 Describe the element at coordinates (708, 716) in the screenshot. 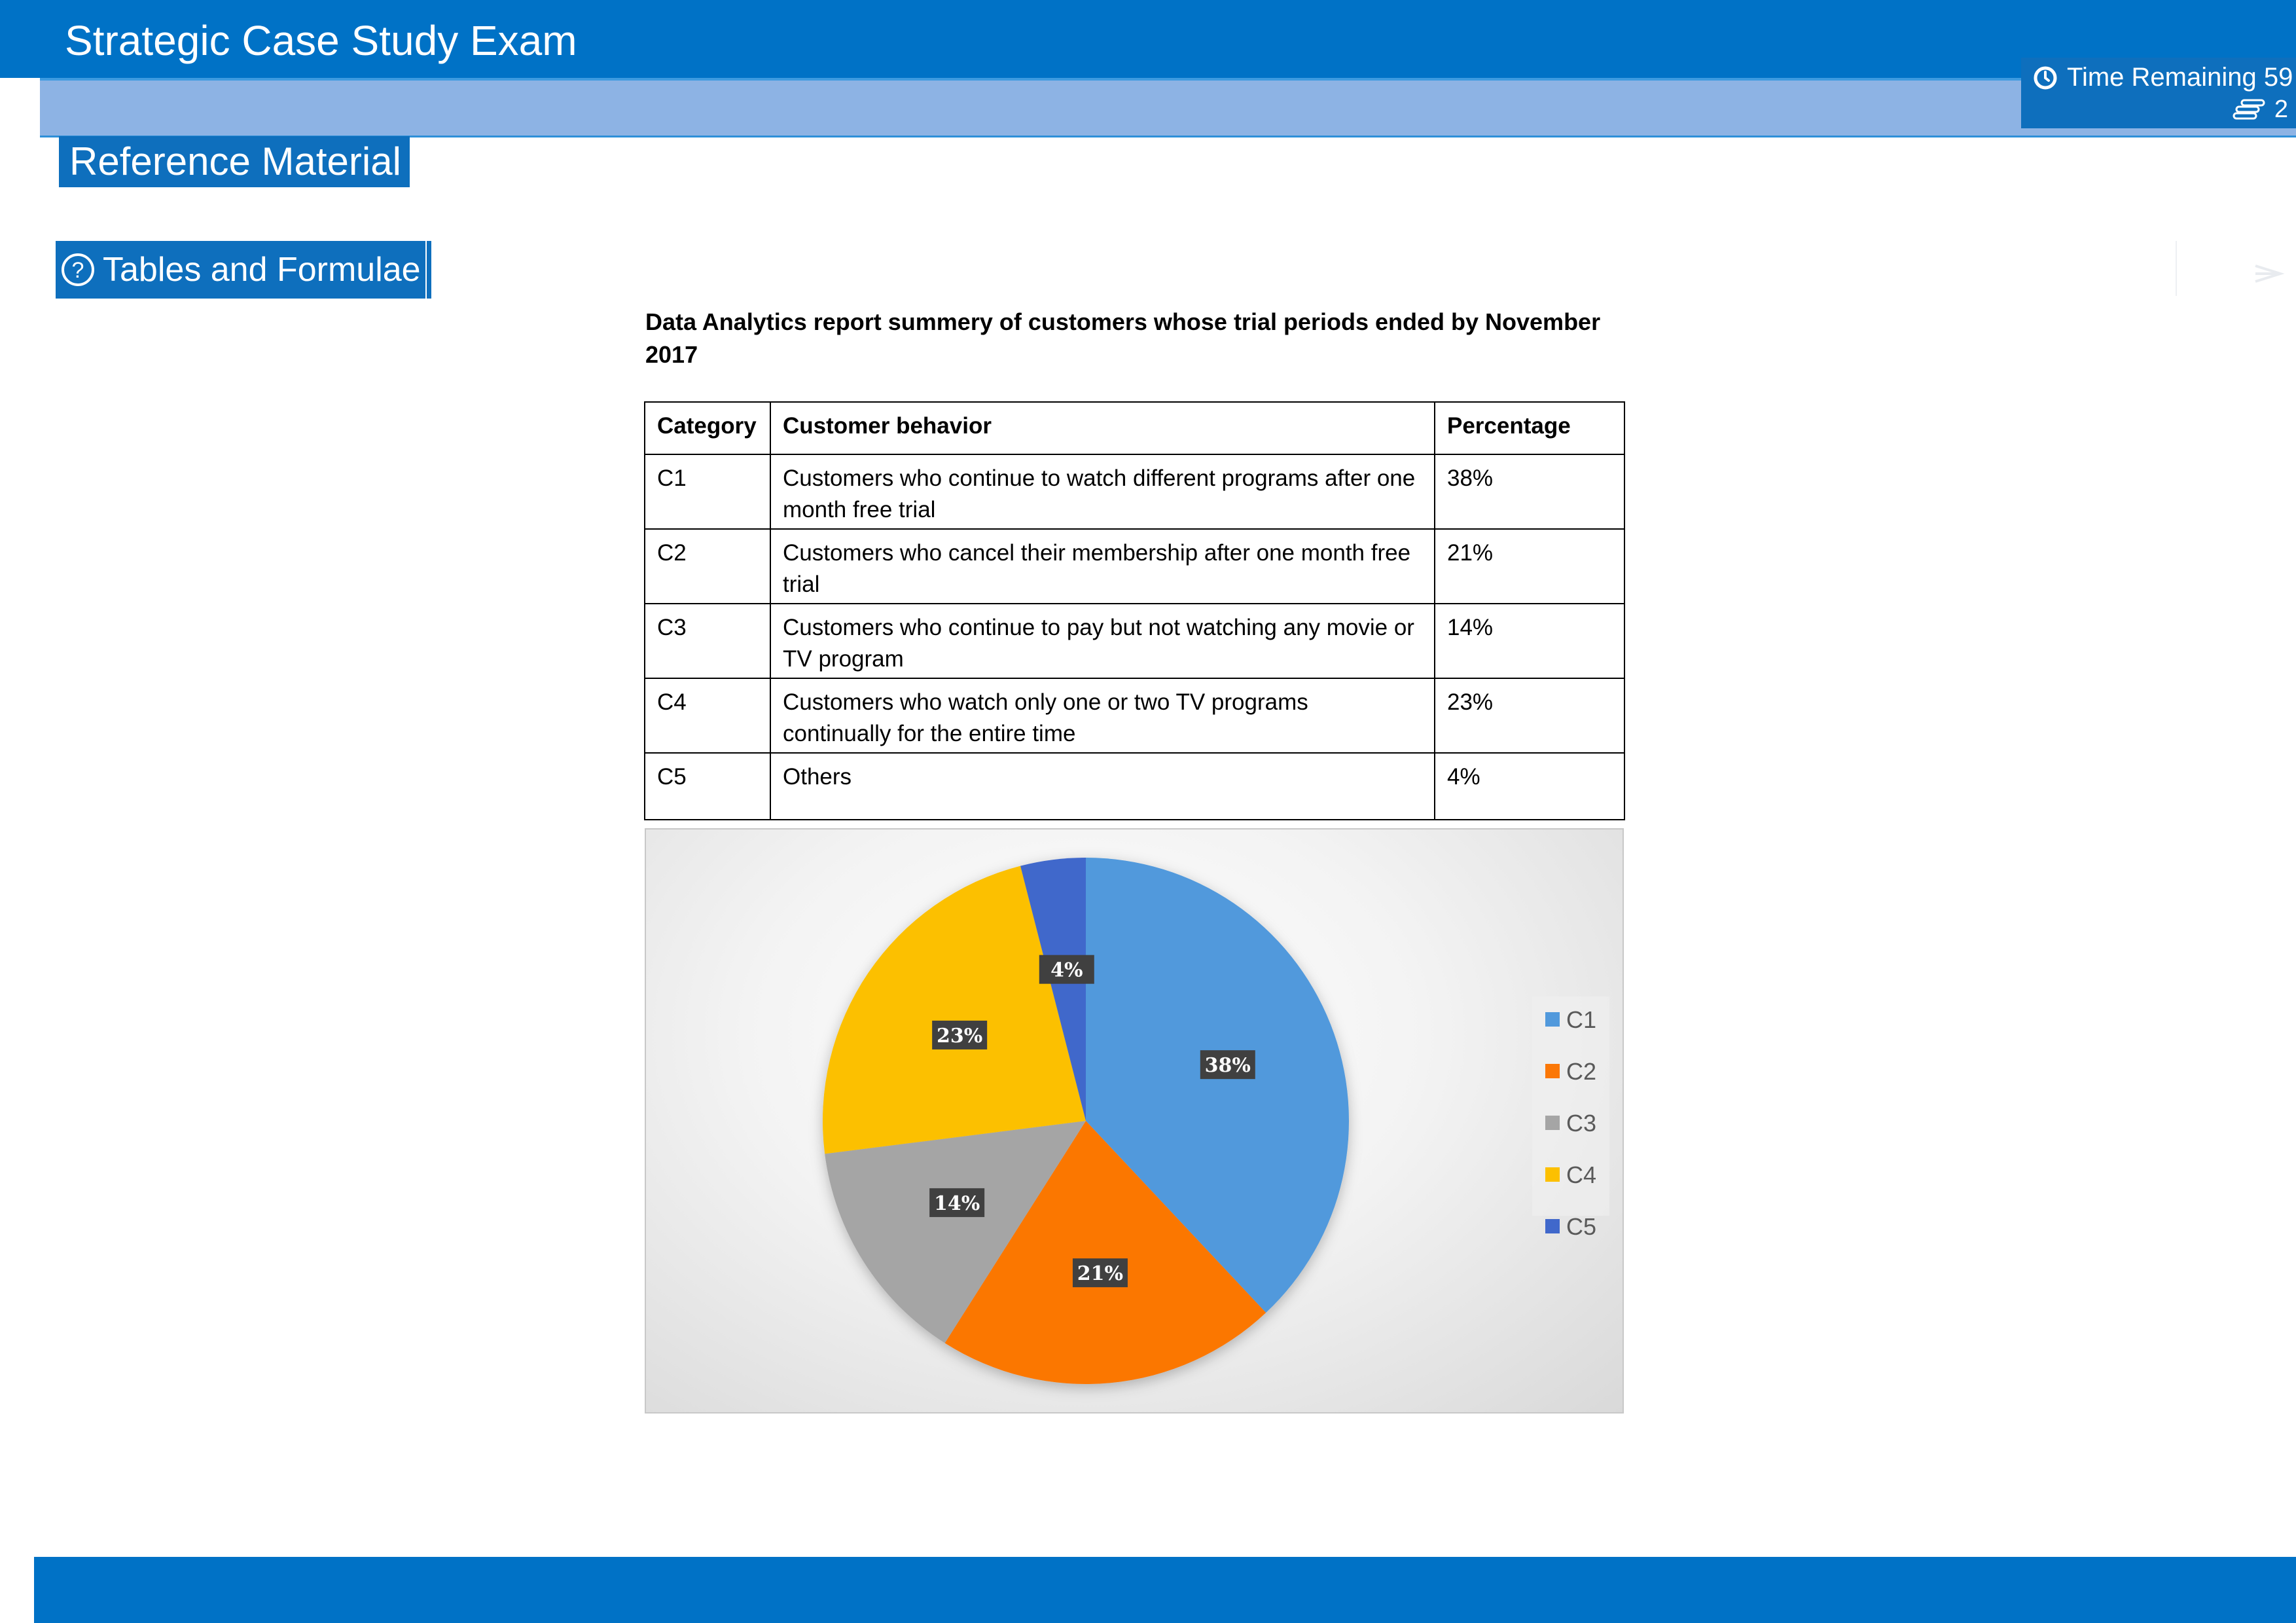

I see `category-cell: C4` at that location.